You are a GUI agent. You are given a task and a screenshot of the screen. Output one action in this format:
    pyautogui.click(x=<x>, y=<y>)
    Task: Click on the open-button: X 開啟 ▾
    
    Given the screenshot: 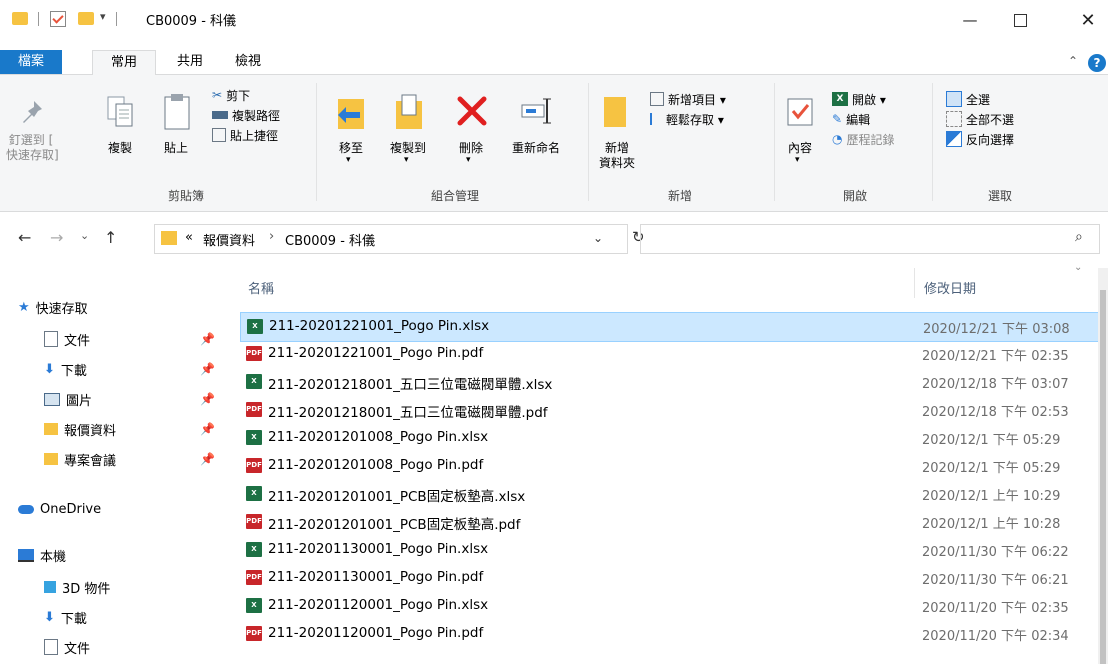 What is the action you would take?
    pyautogui.click(x=863, y=99)
    